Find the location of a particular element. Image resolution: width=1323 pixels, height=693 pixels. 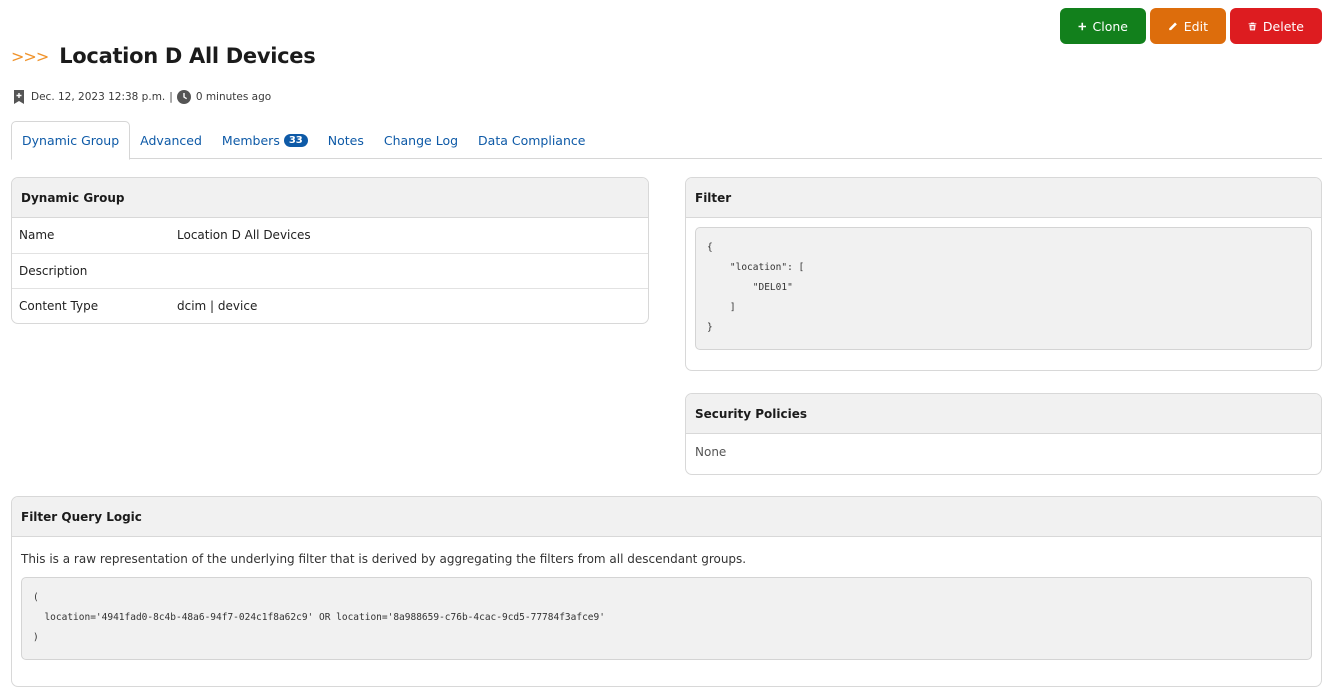

table-row: Content Type dcim | device is located at coordinates (330, 305).